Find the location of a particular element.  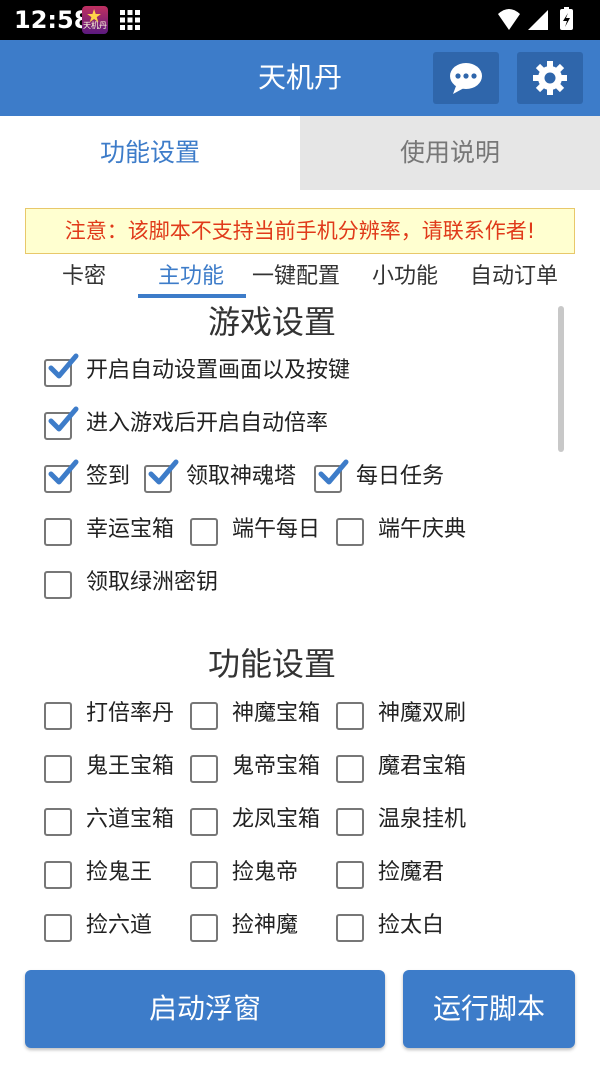

app-bar: 天机丹 is located at coordinates (300, 78).